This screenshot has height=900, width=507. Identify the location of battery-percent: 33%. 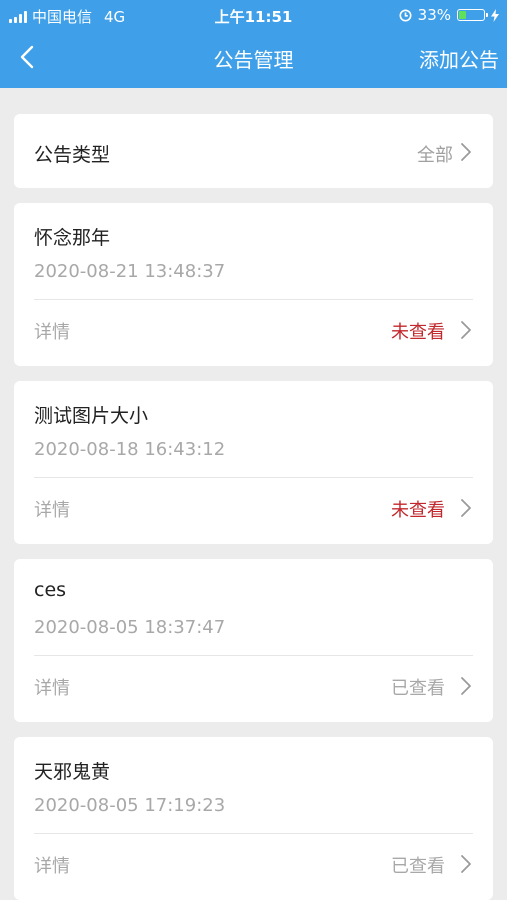
(434, 15).